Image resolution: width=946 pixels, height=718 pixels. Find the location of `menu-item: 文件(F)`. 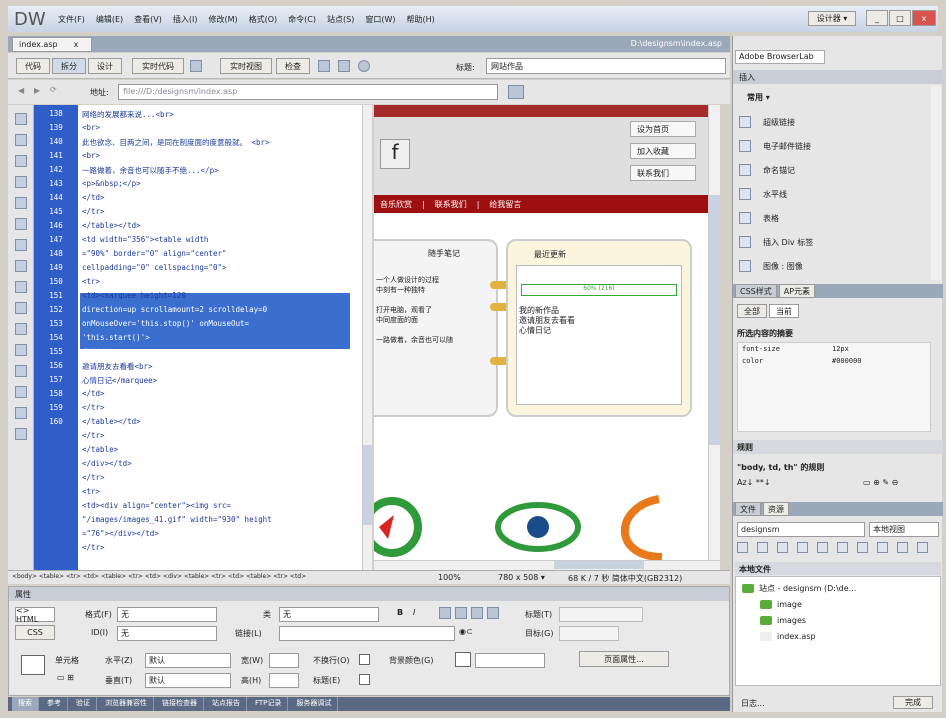

menu-item: 文件(F) is located at coordinates (71, 19).